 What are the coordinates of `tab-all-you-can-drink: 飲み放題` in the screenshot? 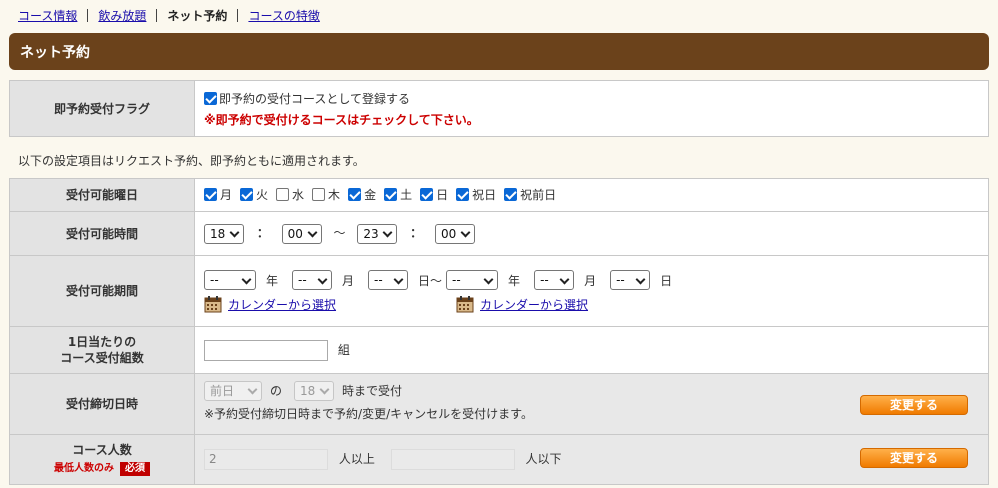 It's located at (122, 15).